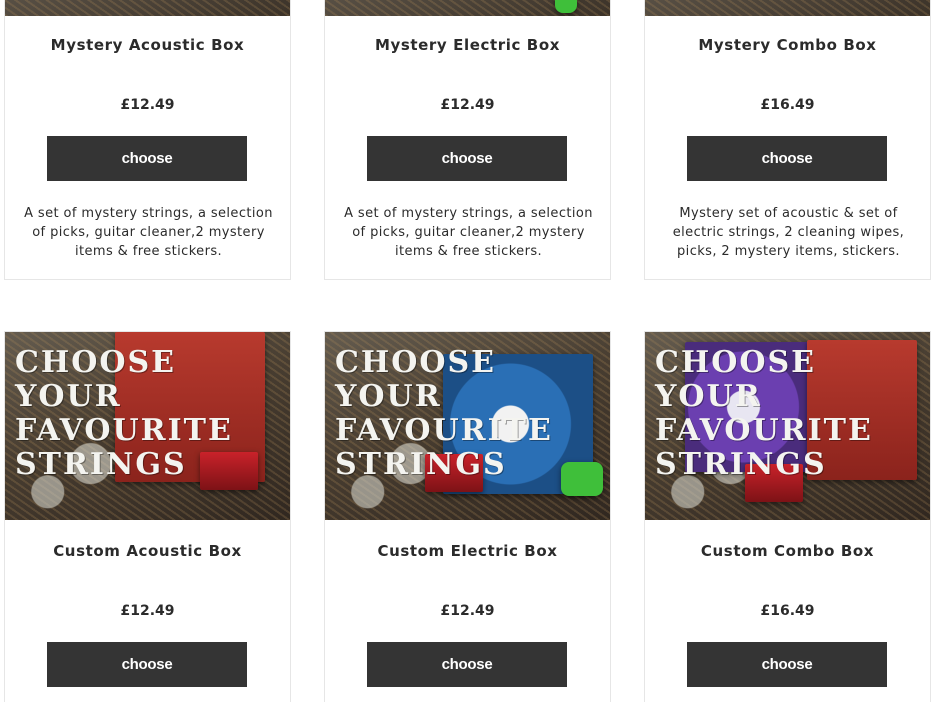 Image resolution: width=931 pixels, height=702 pixels. I want to click on product-title: Custom Acoustic Box, so click(147, 551).